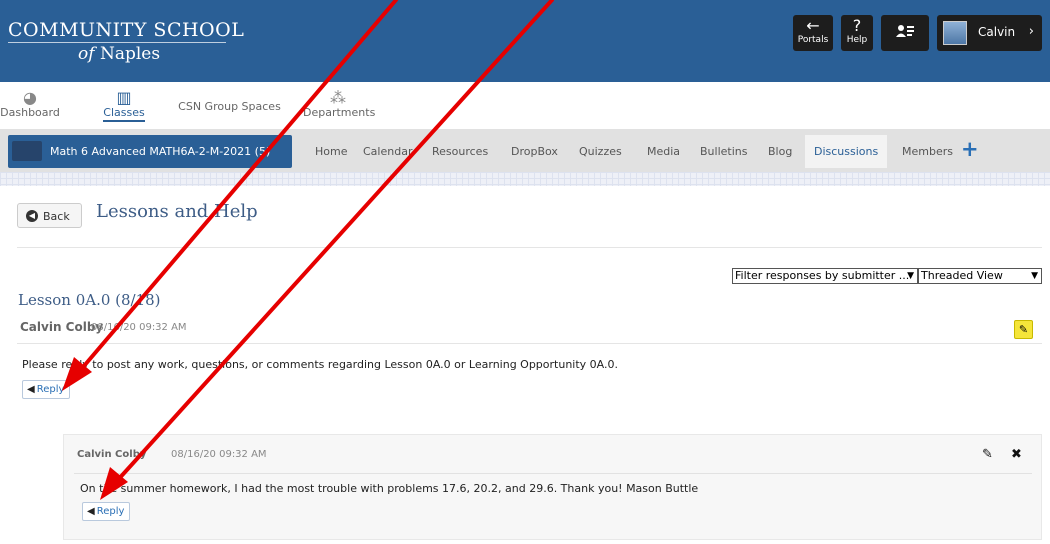 The height and width of the screenshot is (544, 1050). I want to click on help-button: ? Help, so click(857, 33).